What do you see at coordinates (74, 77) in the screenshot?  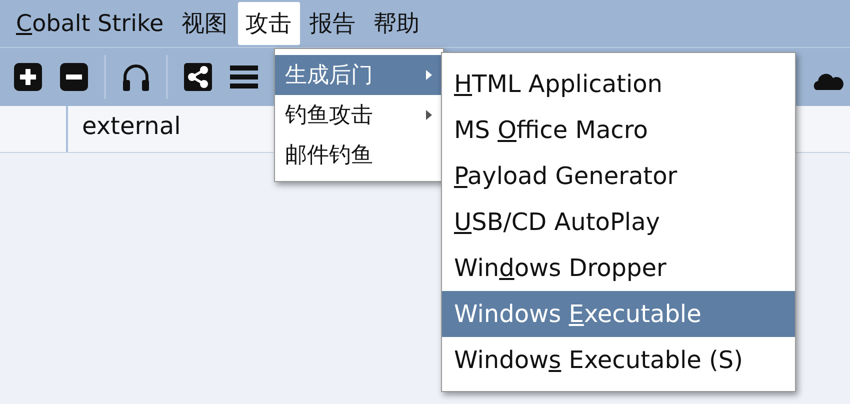 I see `remove-icon` at bounding box center [74, 77].